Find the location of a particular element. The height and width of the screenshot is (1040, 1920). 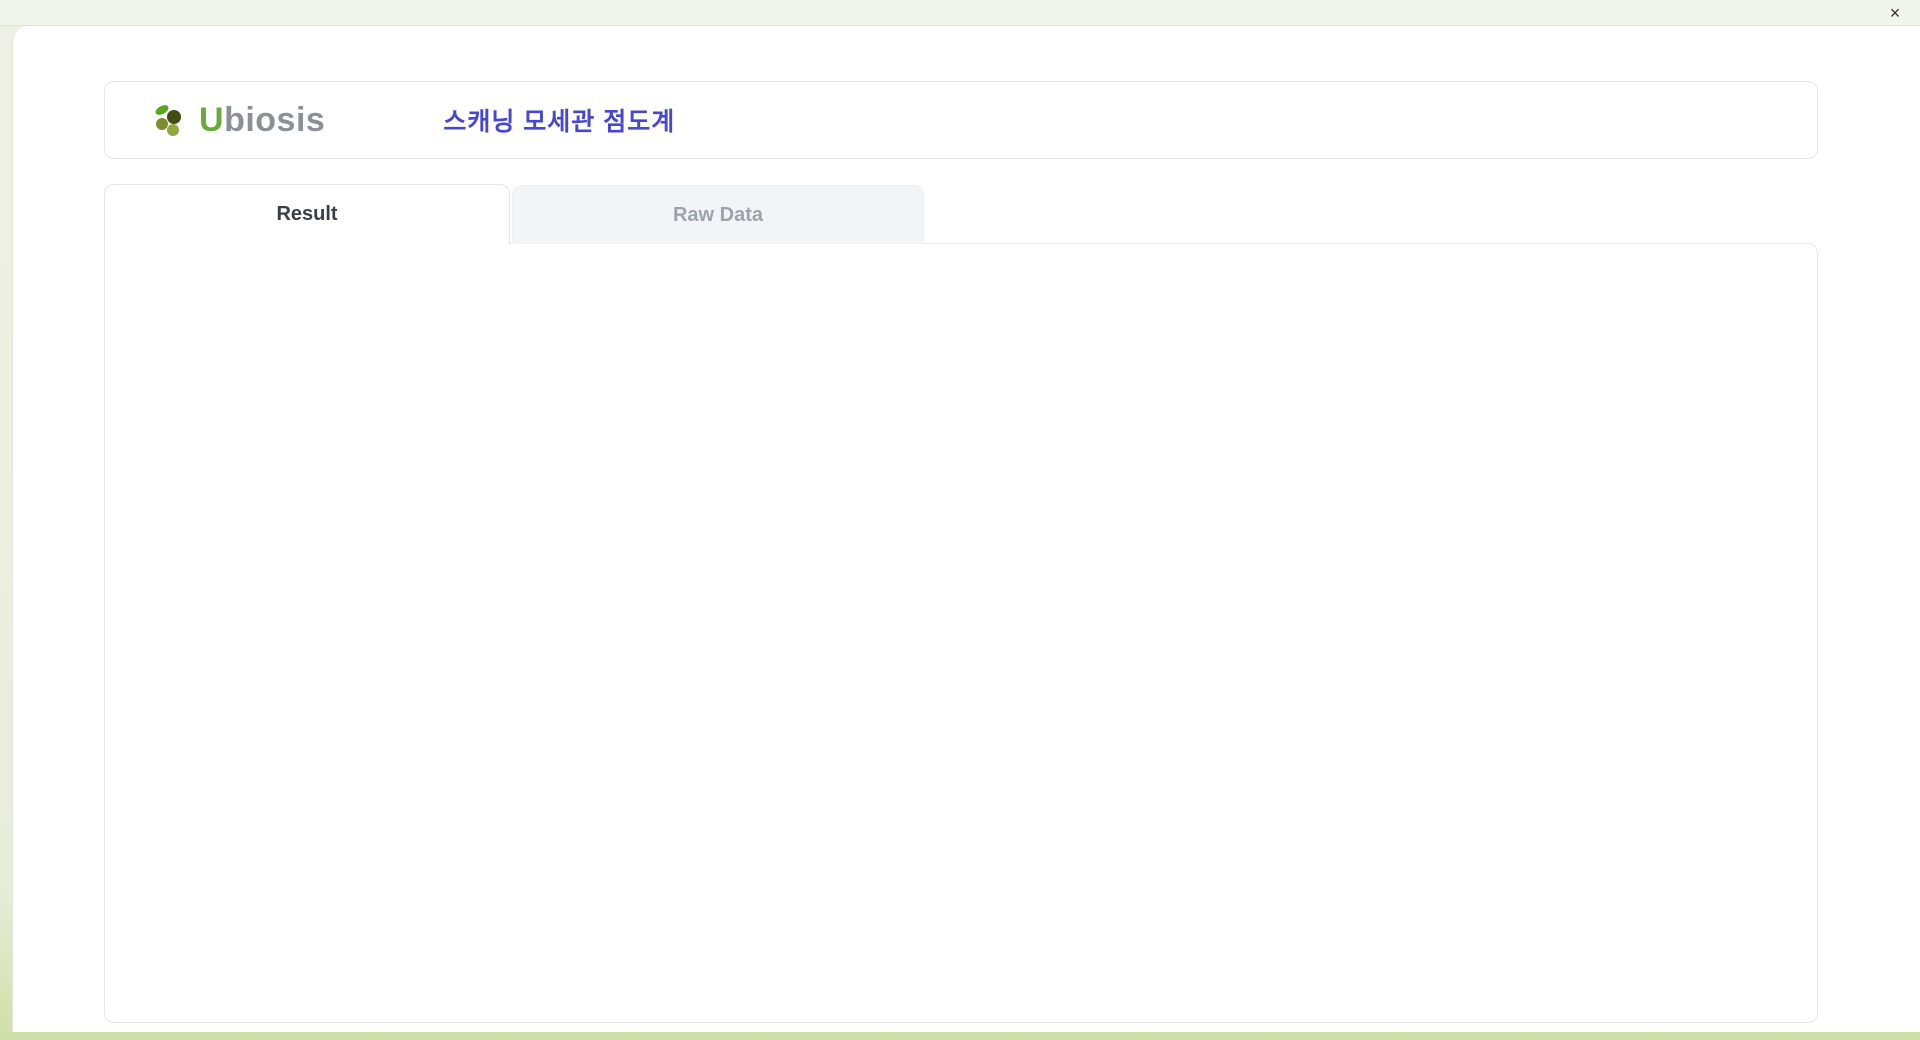

brand-logo: Ubiosis is located at coordinates (238, 120).